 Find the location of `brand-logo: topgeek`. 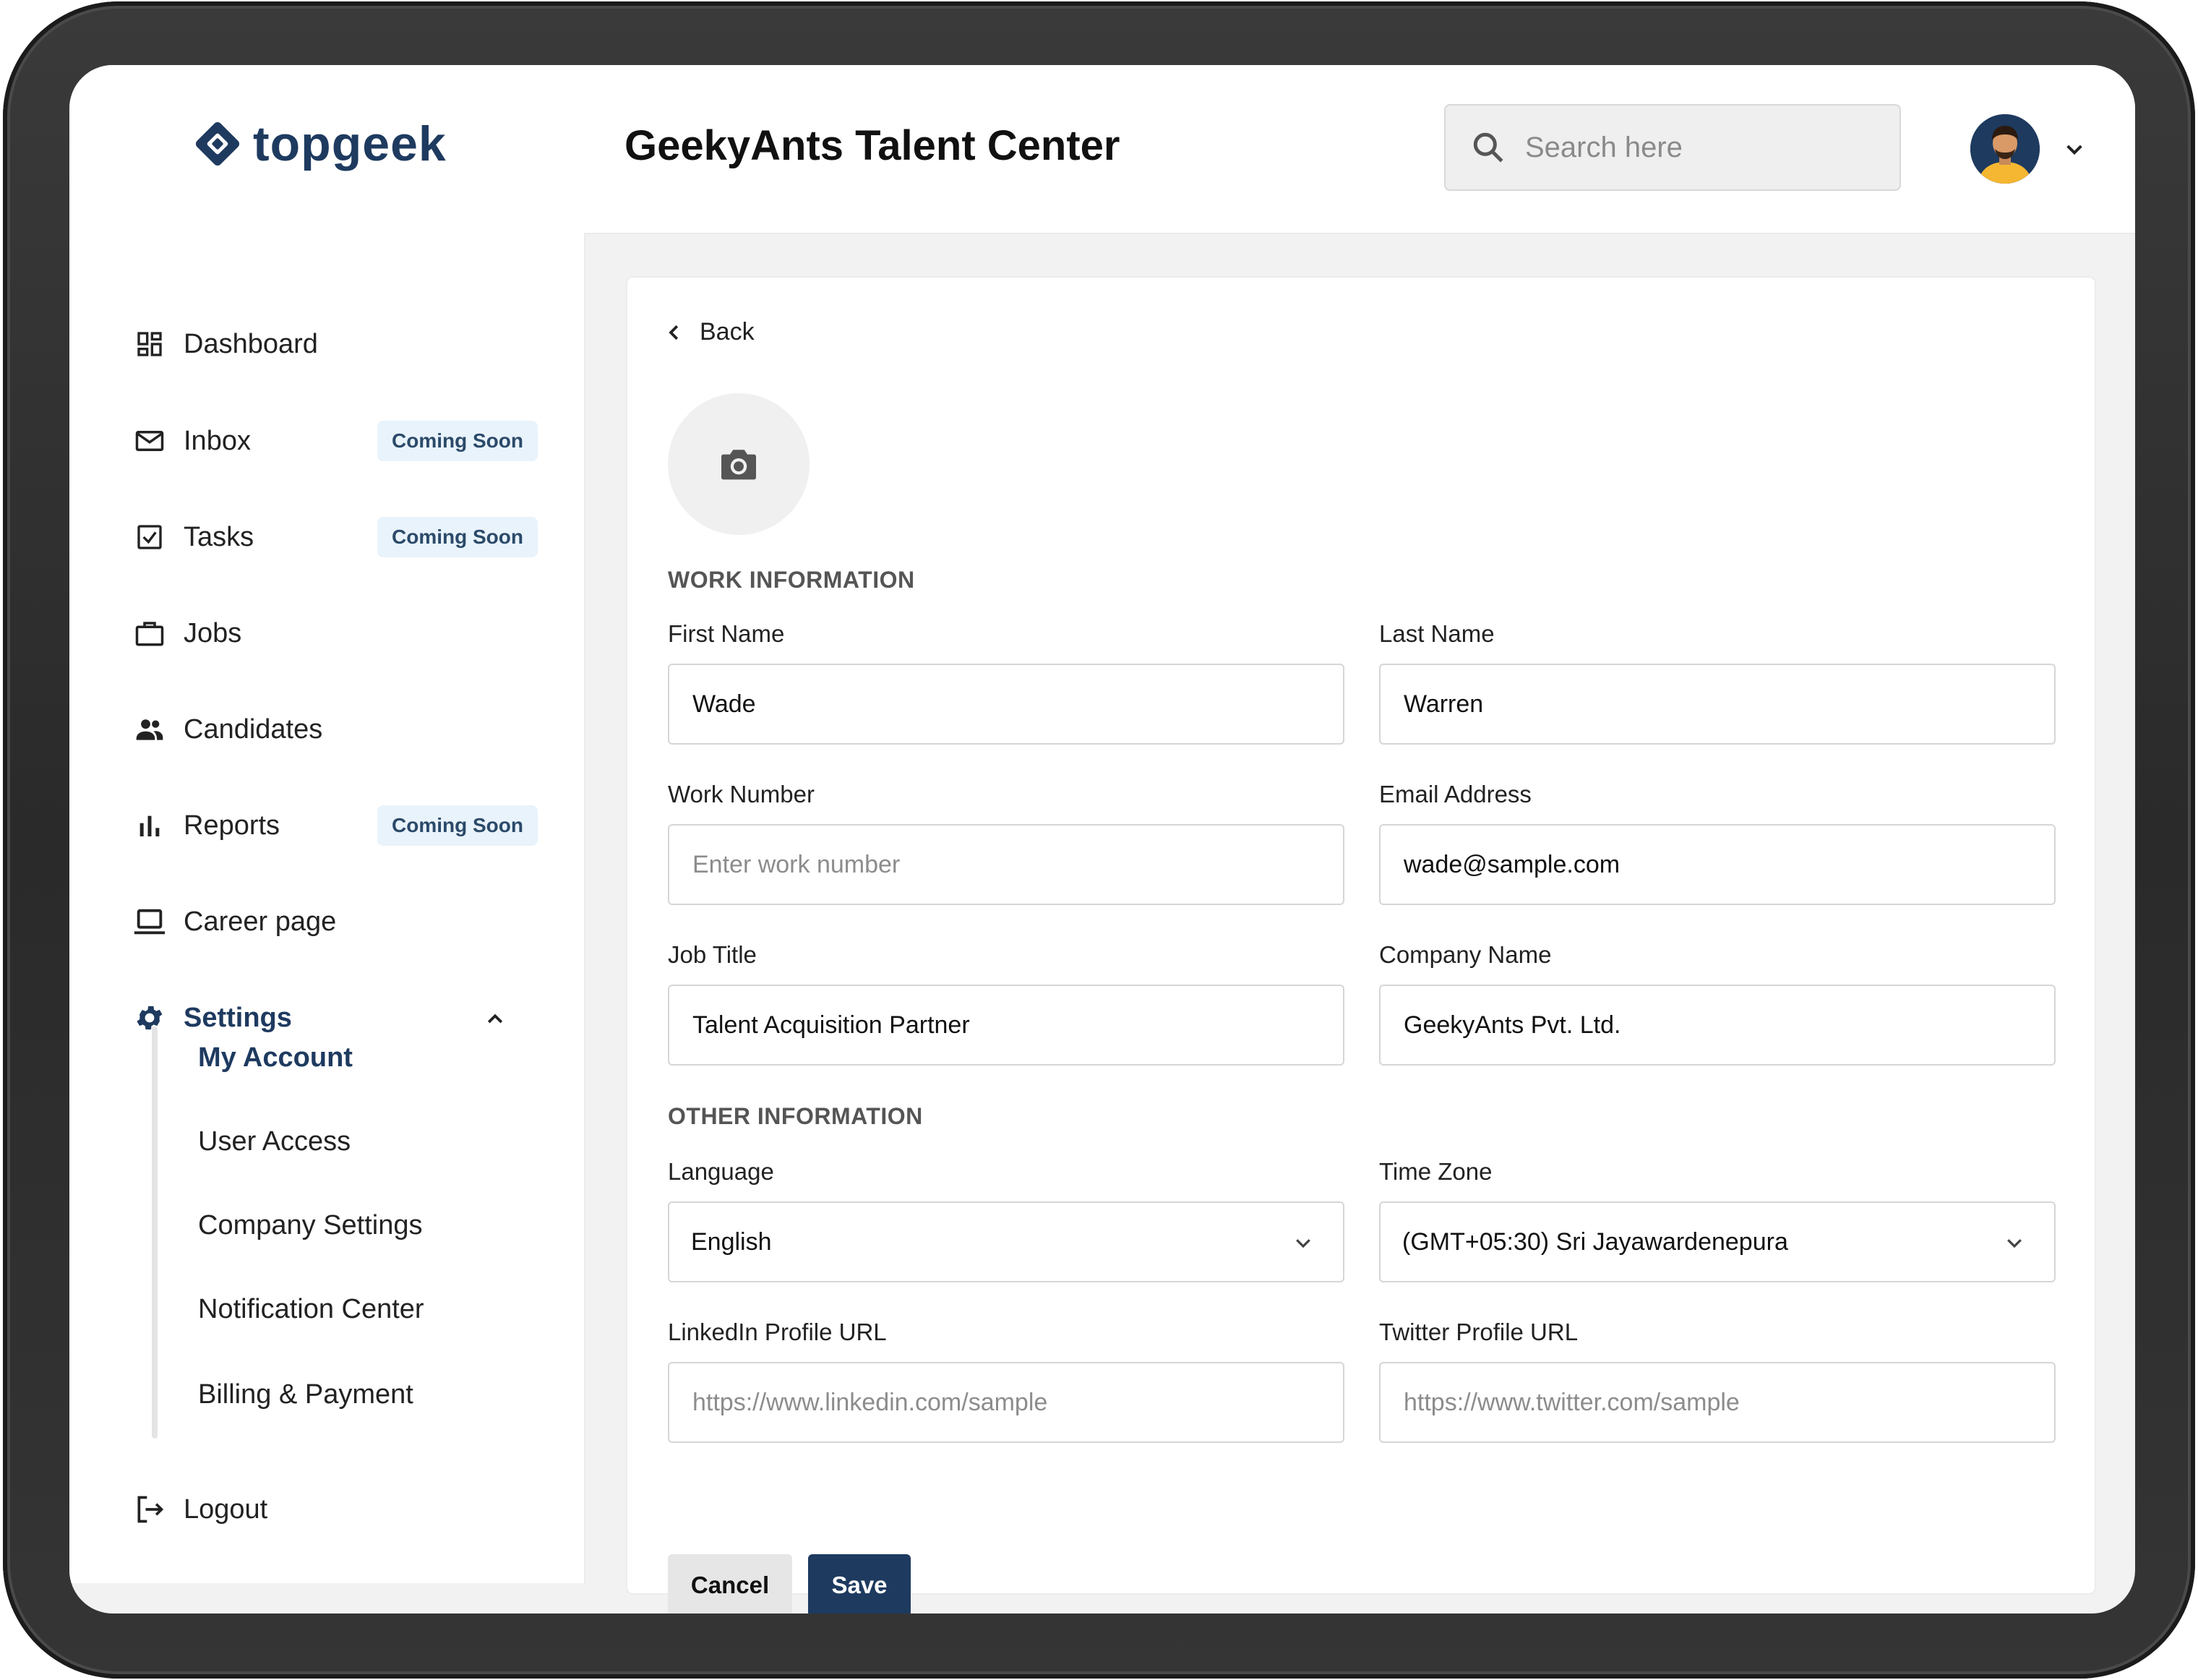

brand-logo: topgeek is located at coordinates (319, 144).